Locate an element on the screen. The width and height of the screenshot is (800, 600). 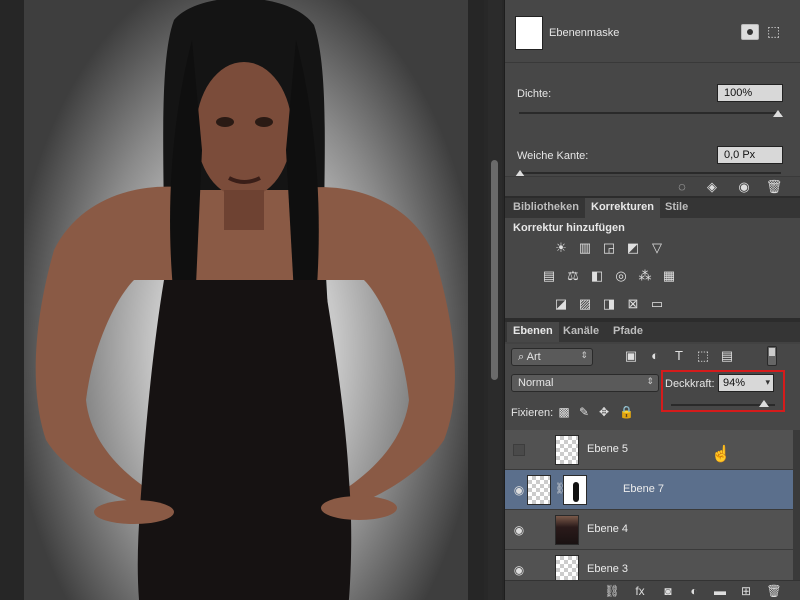
layer-row: Ebene 5 ☝ is located at coordinates (649, 450).